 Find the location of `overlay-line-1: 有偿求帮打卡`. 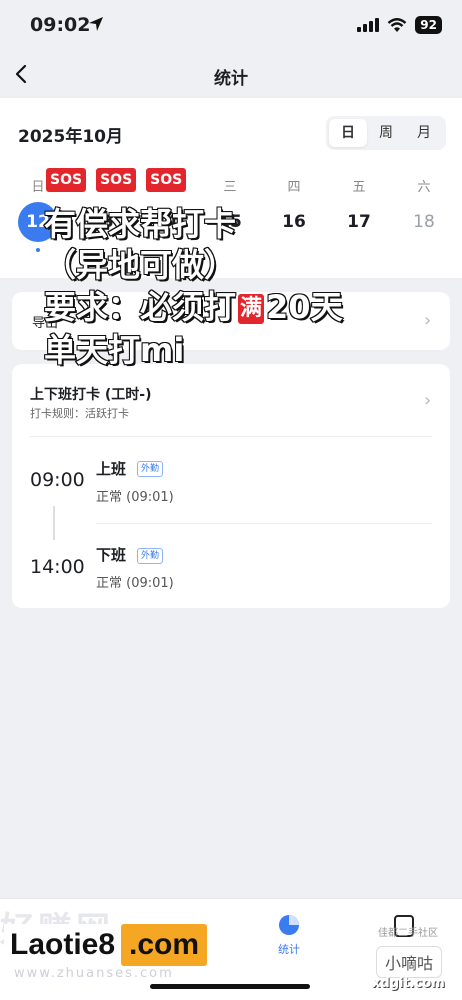

overlay-line-1: 有偿求帮打卡 is located at coordinates (140, 224).